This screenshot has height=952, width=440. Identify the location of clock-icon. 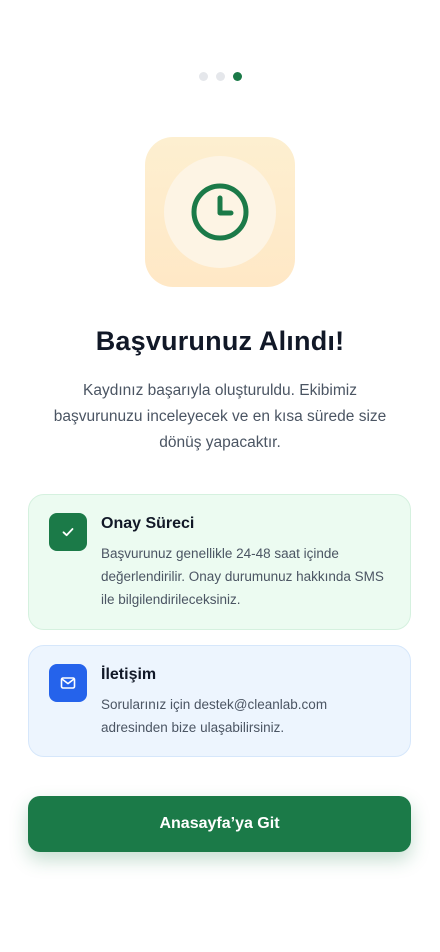
(220, 212).